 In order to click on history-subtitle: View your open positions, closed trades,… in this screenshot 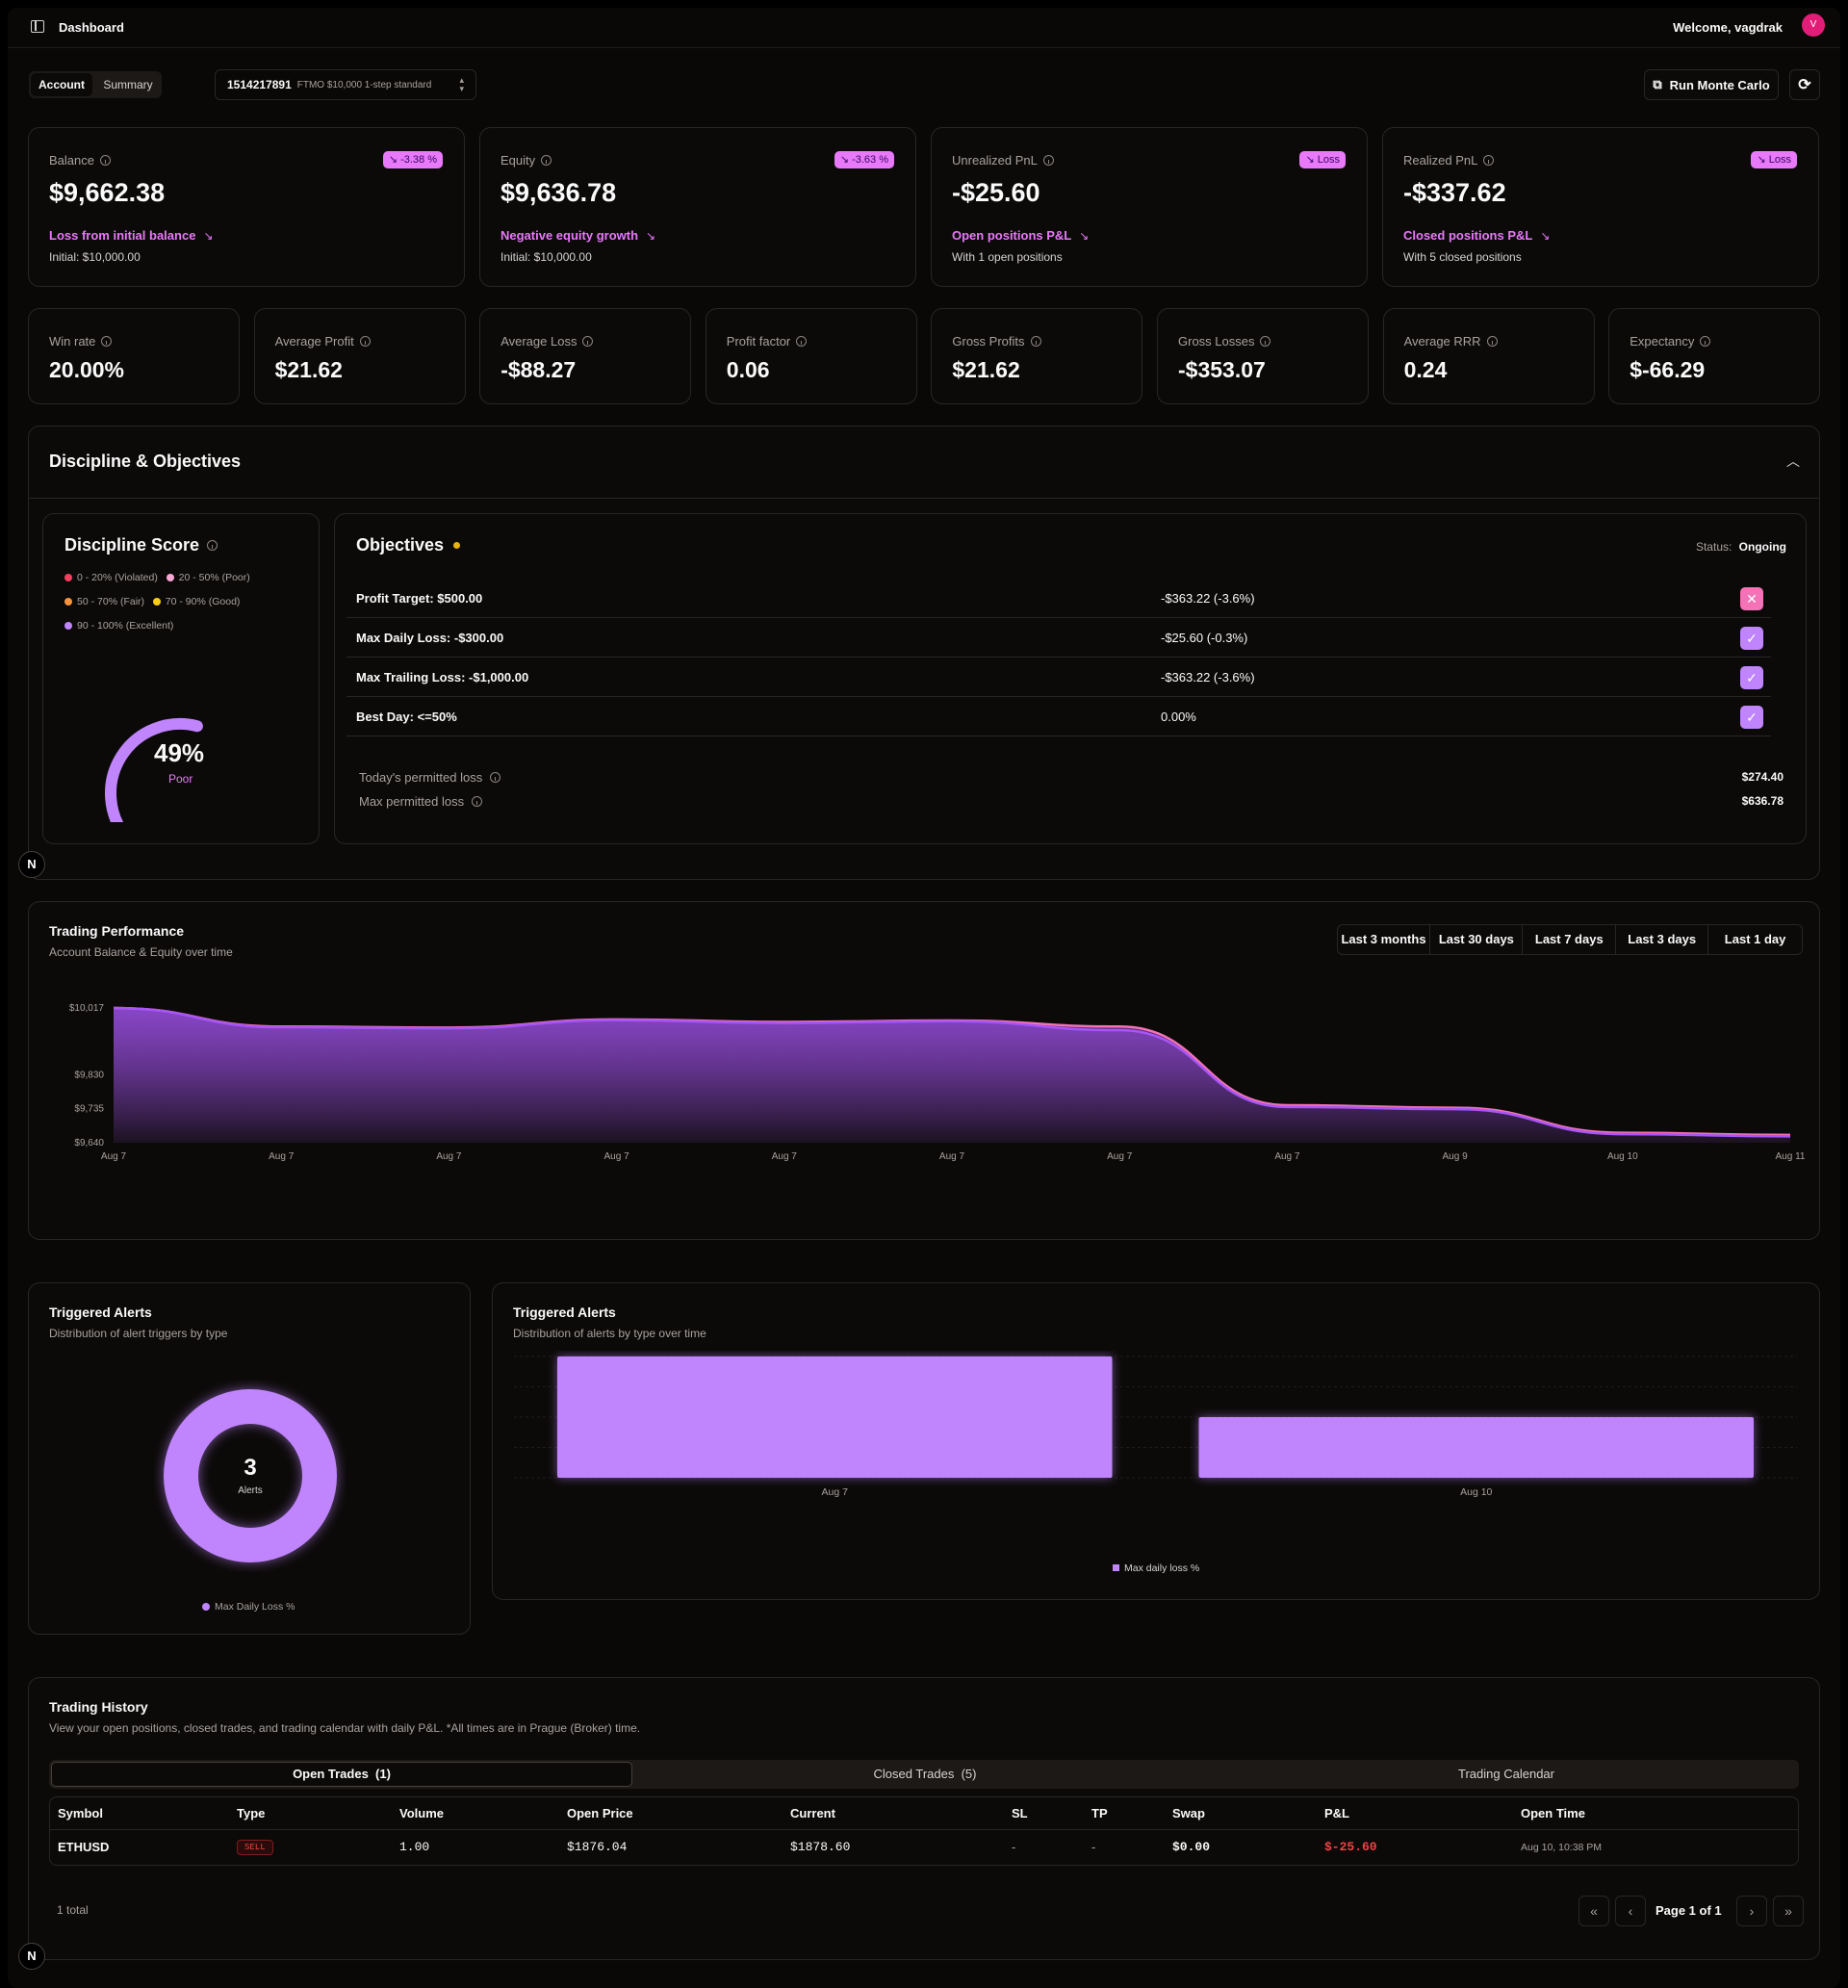, I will do `click(345, 1728)`.